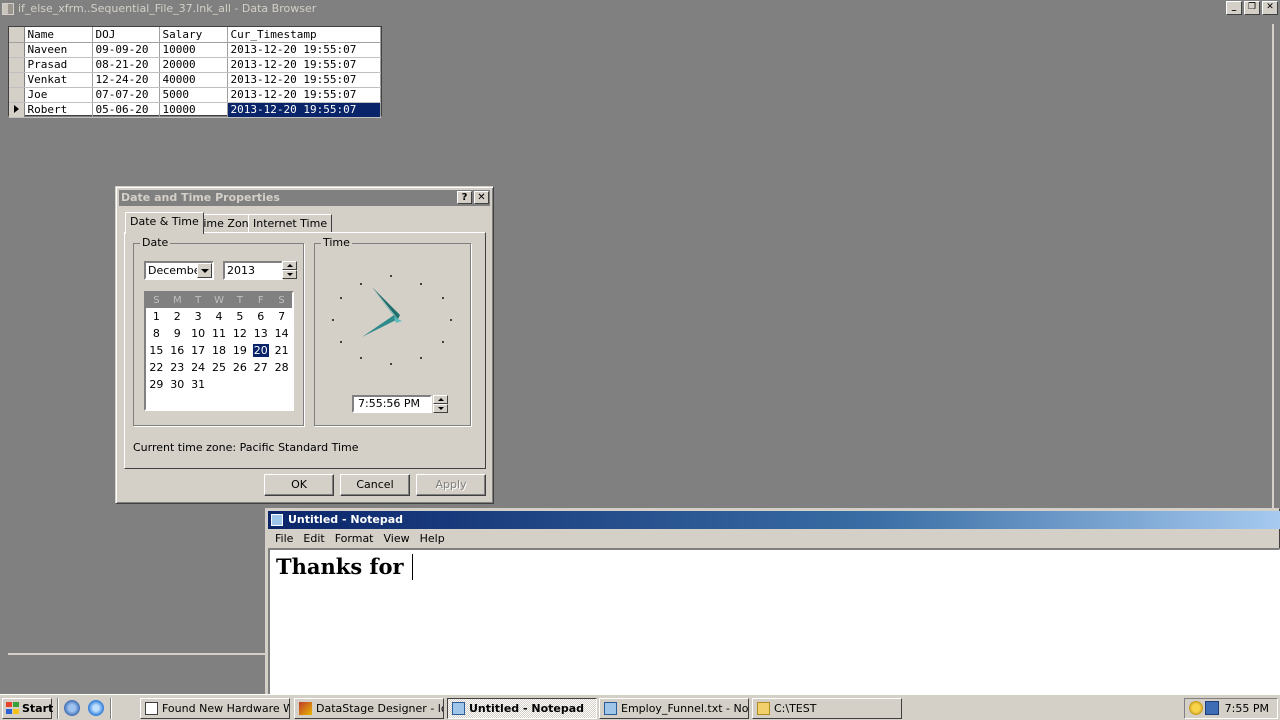  I want to click on network-icon, so click(1212, 708).